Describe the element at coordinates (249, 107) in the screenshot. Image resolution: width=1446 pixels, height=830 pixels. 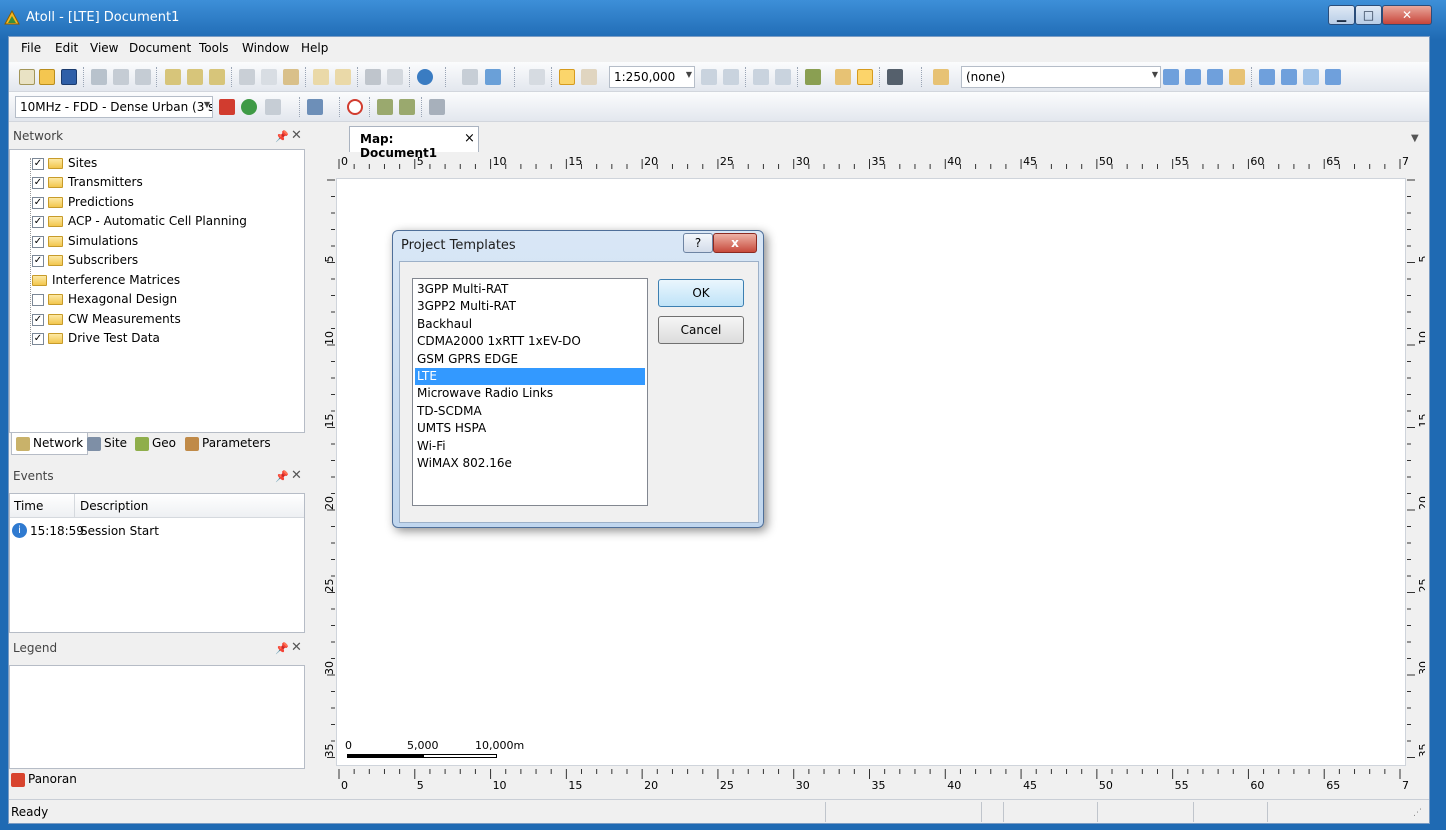
I see `color-circles-icon` at that location.